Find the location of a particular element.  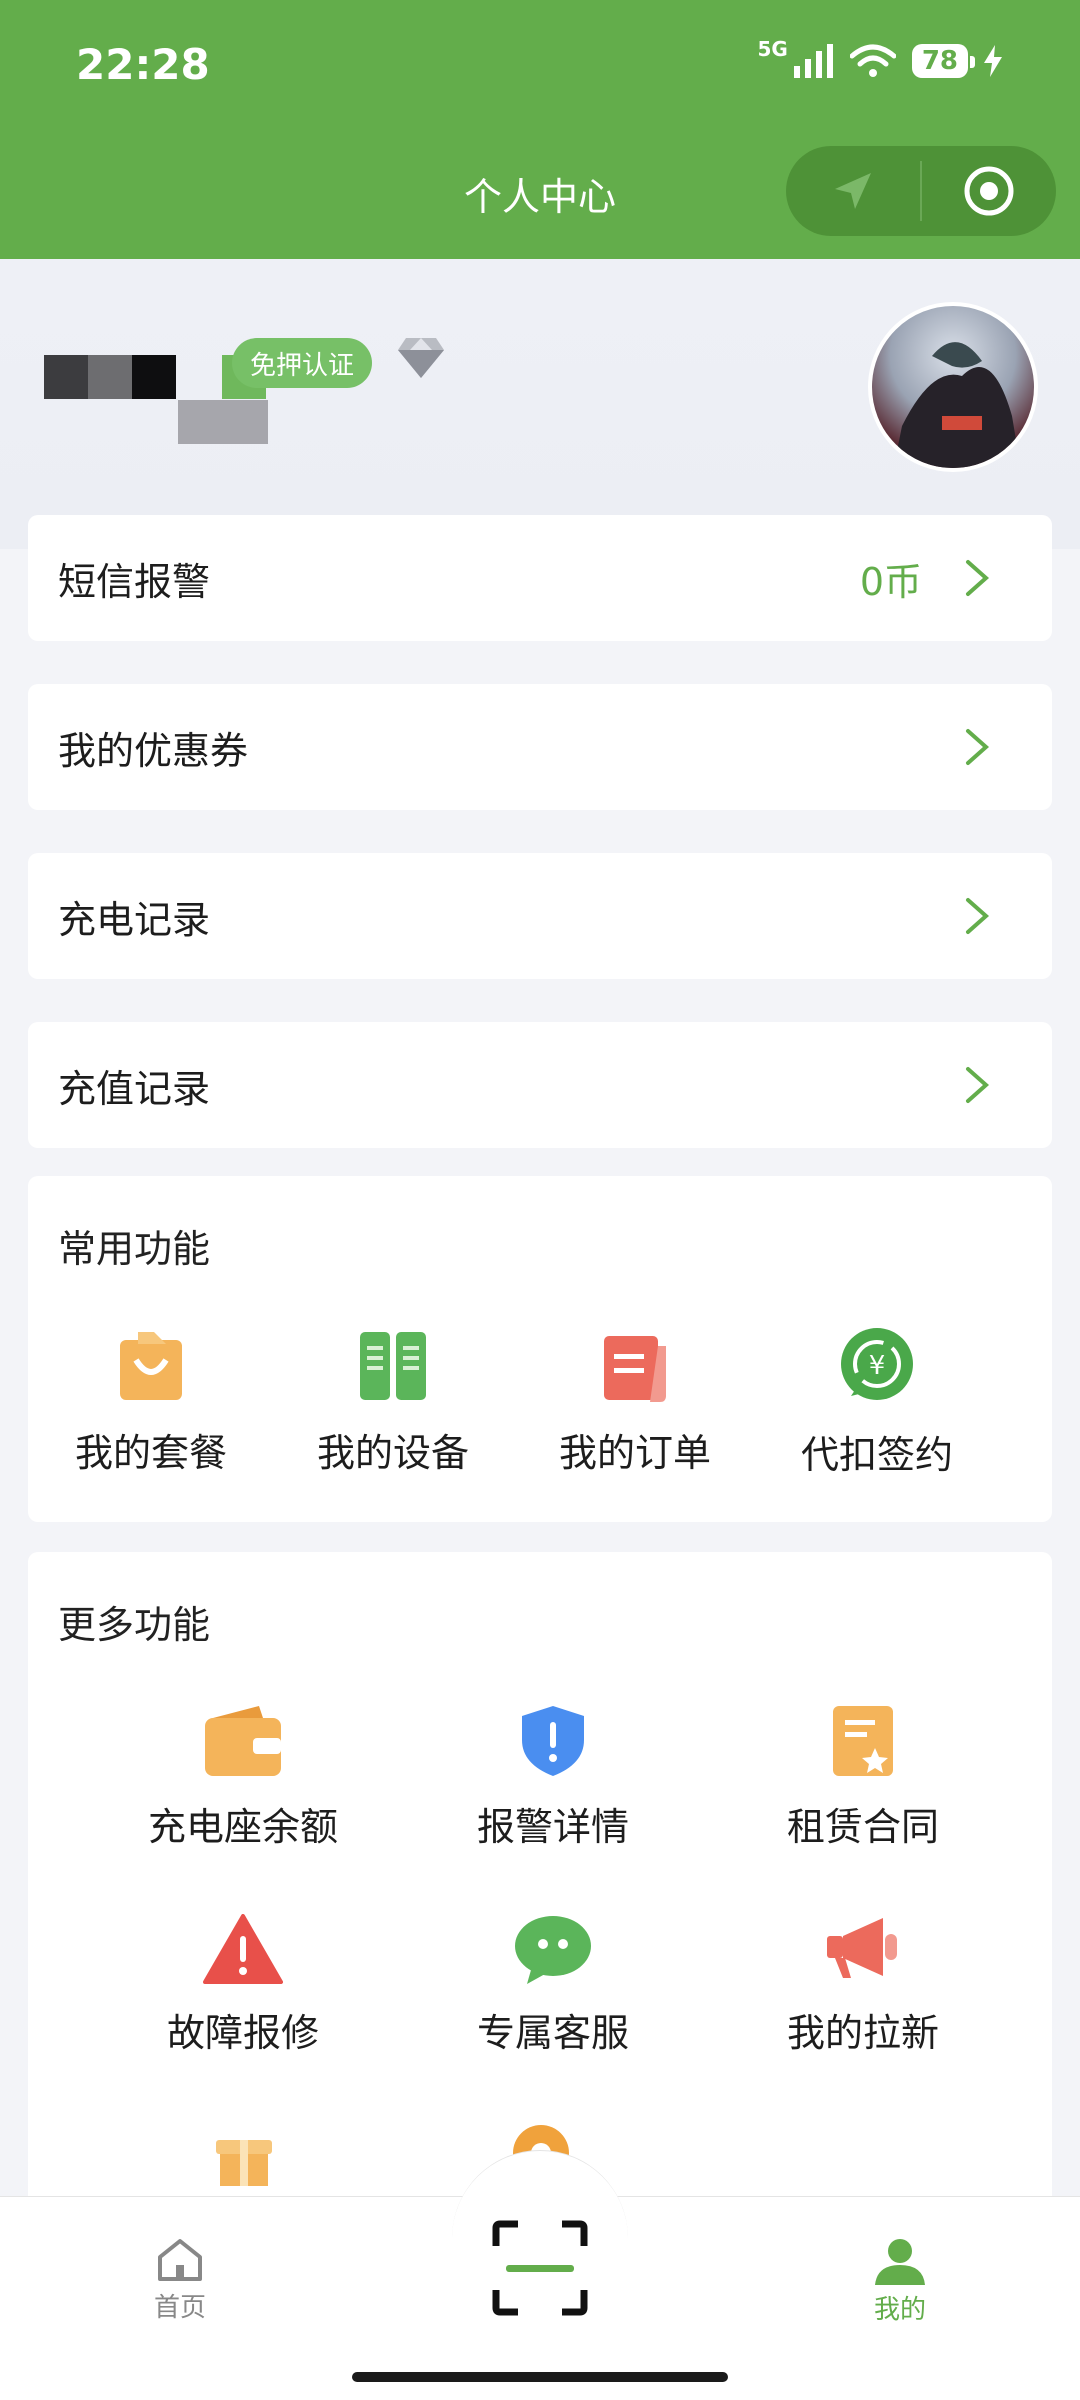

order-icon is located at coordinates (635, 1369).